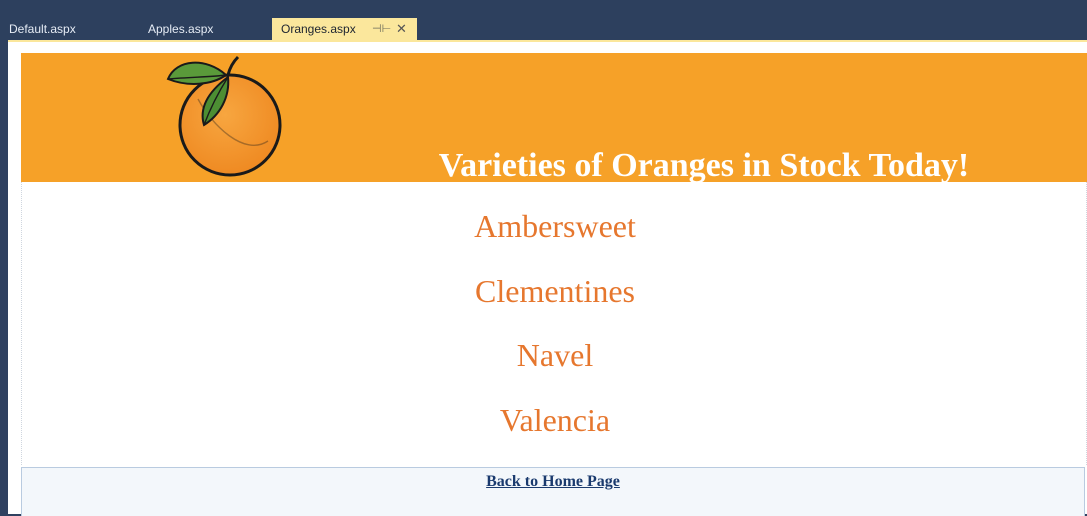 The height and width of the screenshot is (516, 1087). What do you see at coordinates (555, 355) in the screenshot?
I see `list-item: Navel` at bounding box center [555, 355].